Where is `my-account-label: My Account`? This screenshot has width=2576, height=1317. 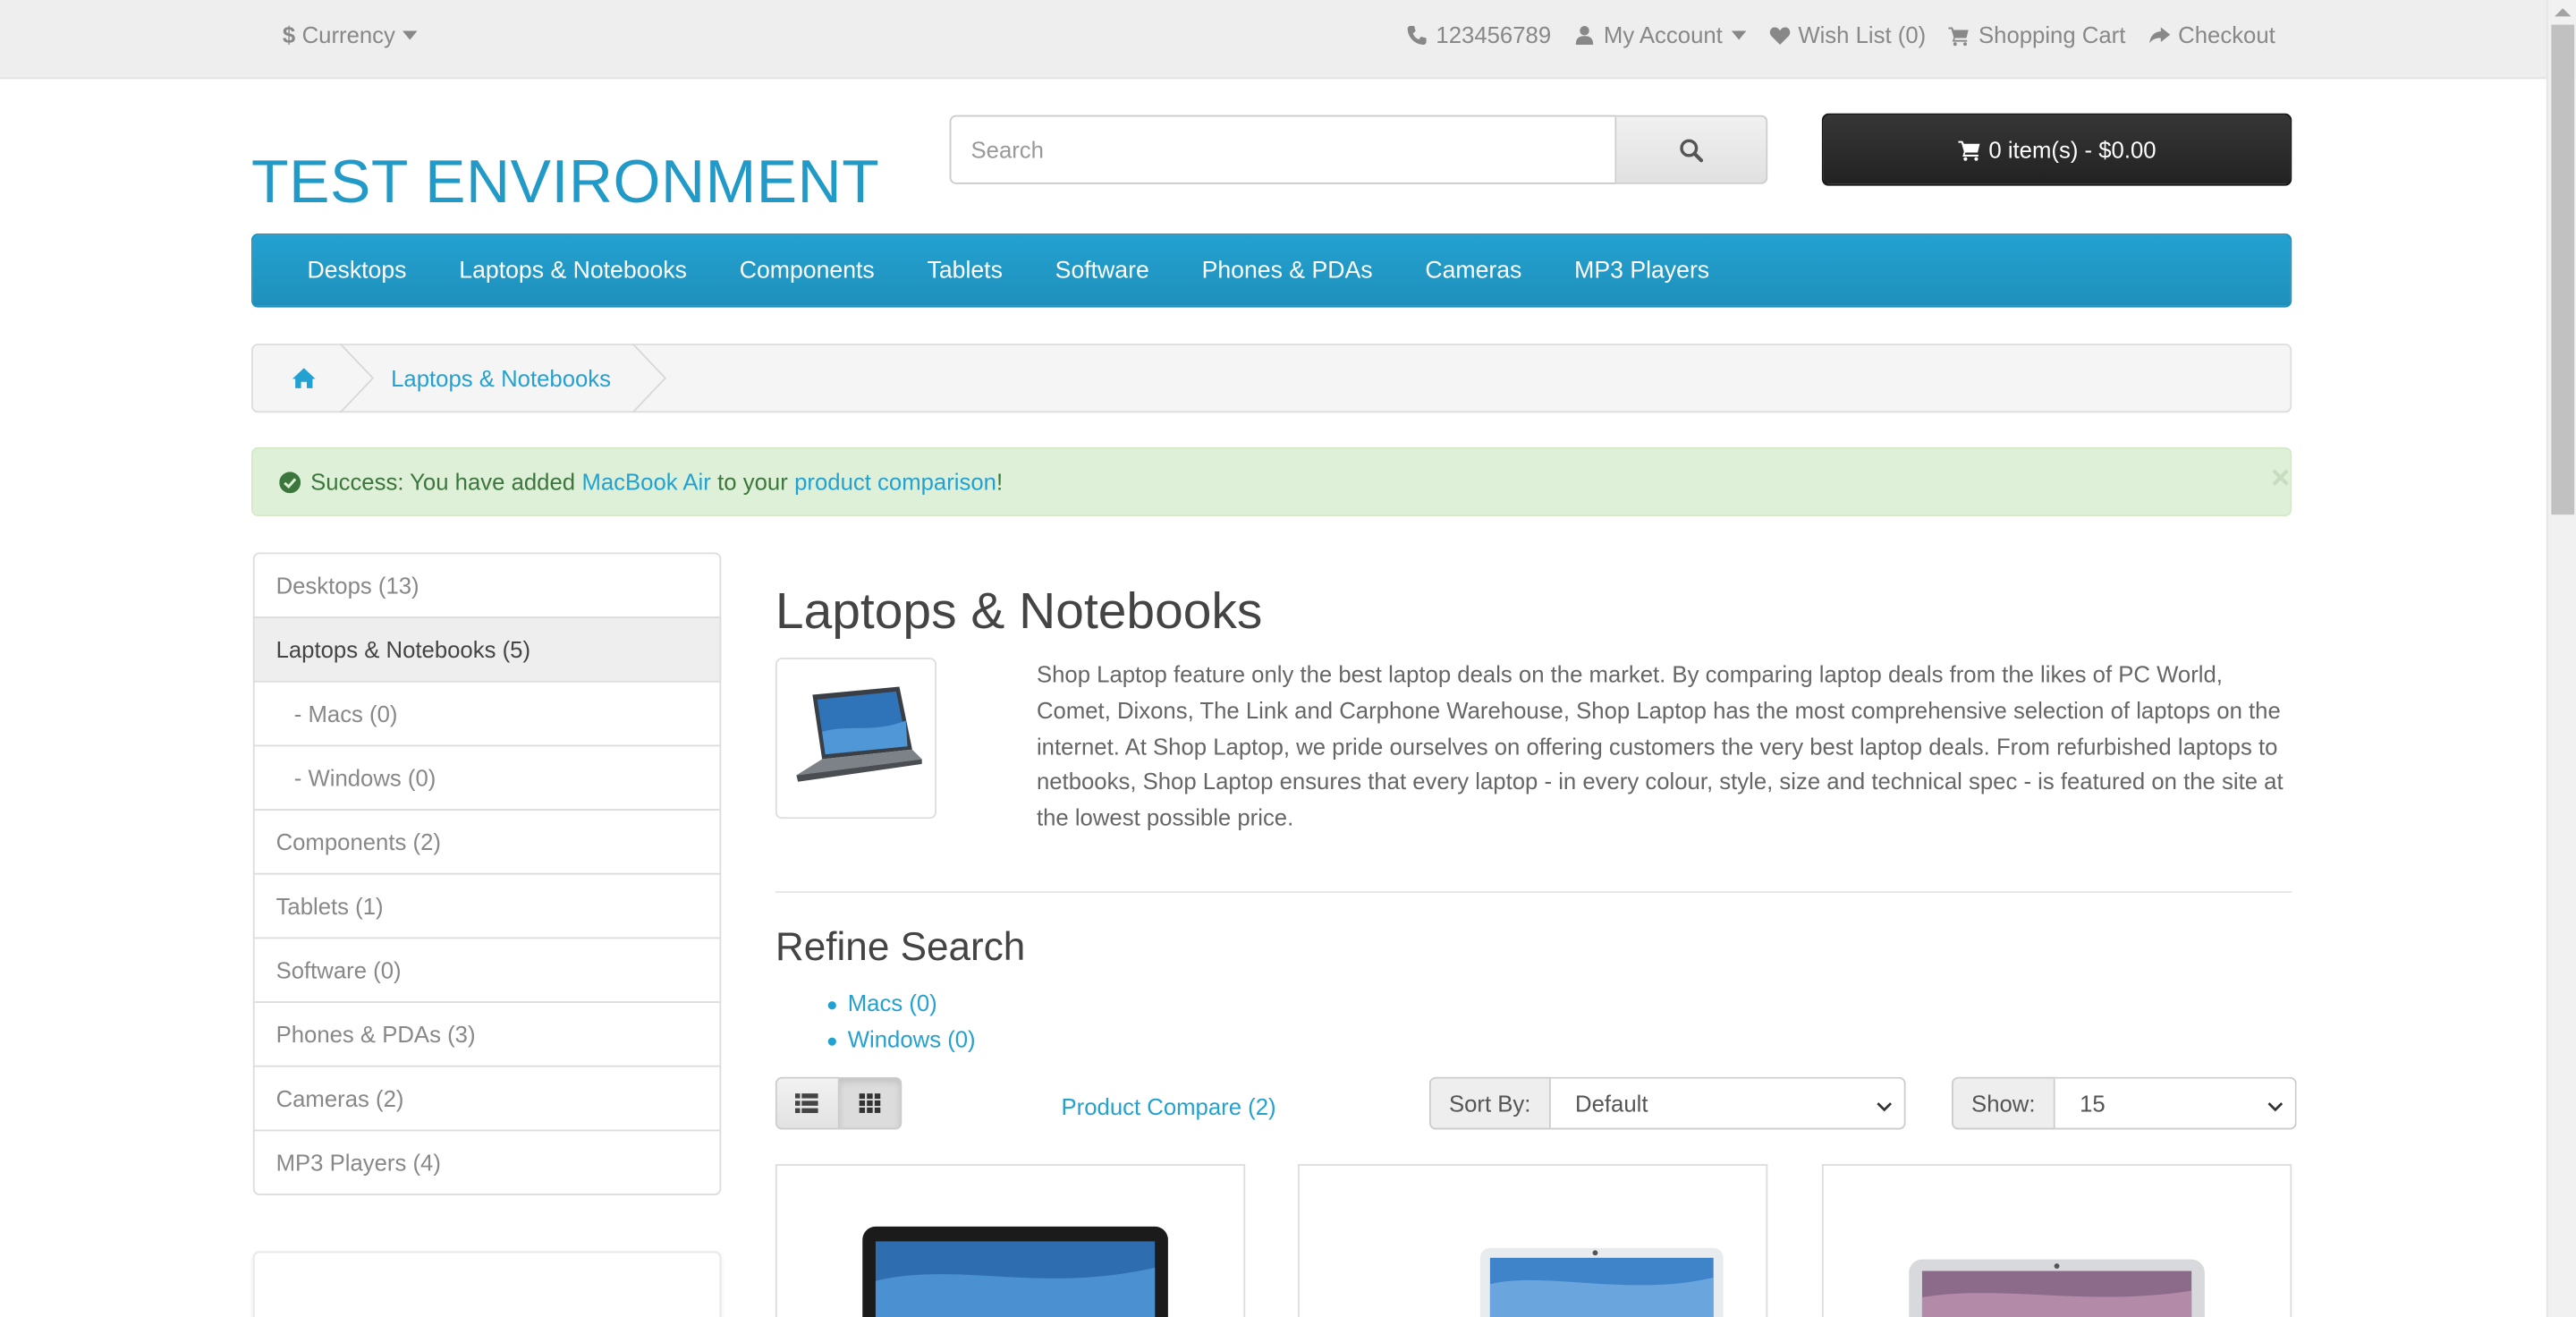 my-account-label: My Account is located at coordinates (1663, 34).